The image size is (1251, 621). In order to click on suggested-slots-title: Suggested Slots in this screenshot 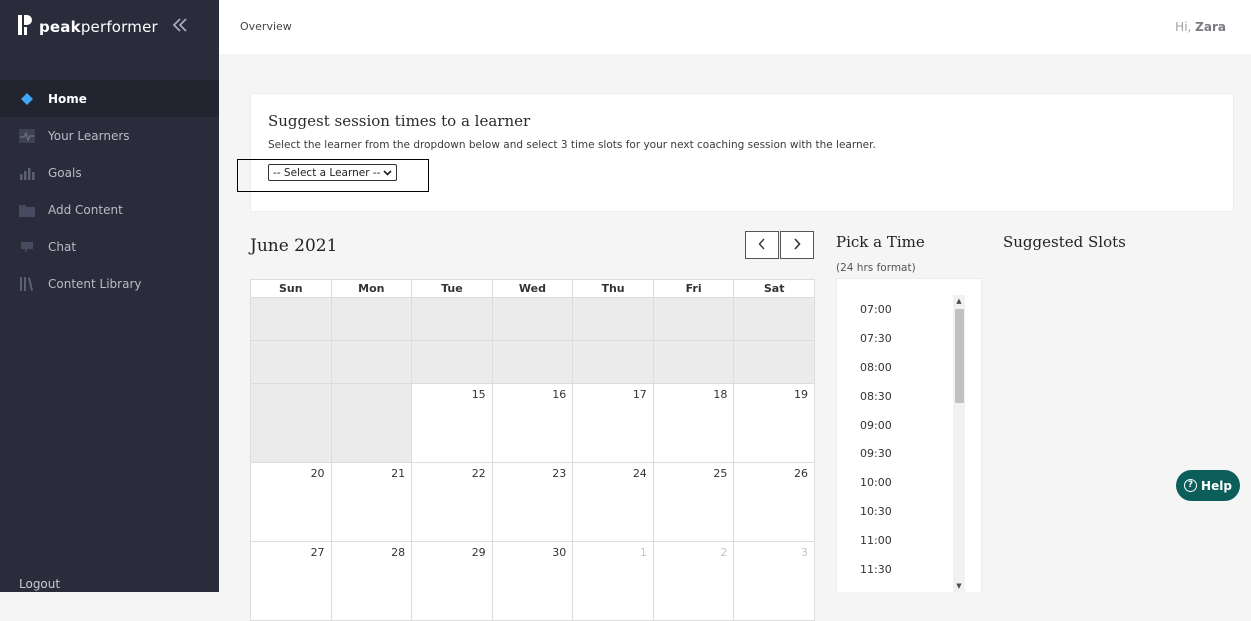, I will do `click(1064, 242)`.